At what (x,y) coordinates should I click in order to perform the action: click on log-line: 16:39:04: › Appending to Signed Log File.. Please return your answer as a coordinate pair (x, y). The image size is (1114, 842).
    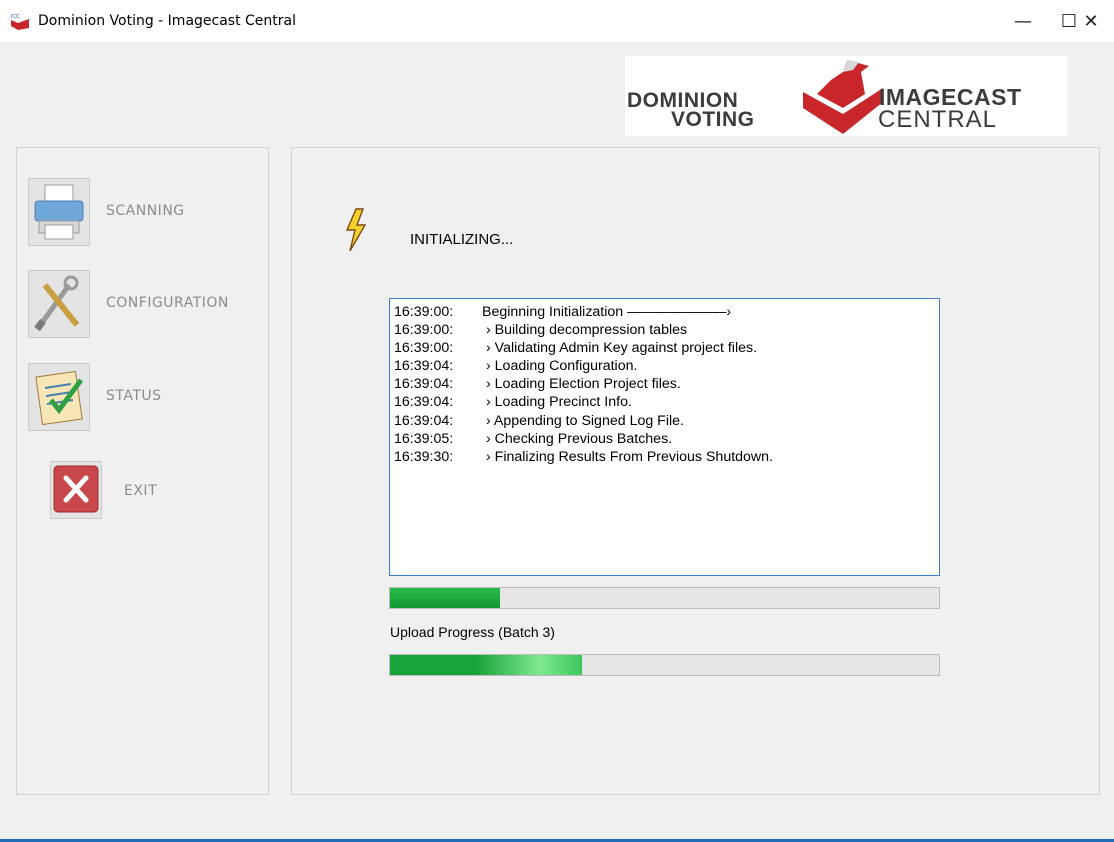
    Looking at the image, I should click on (664, 421).